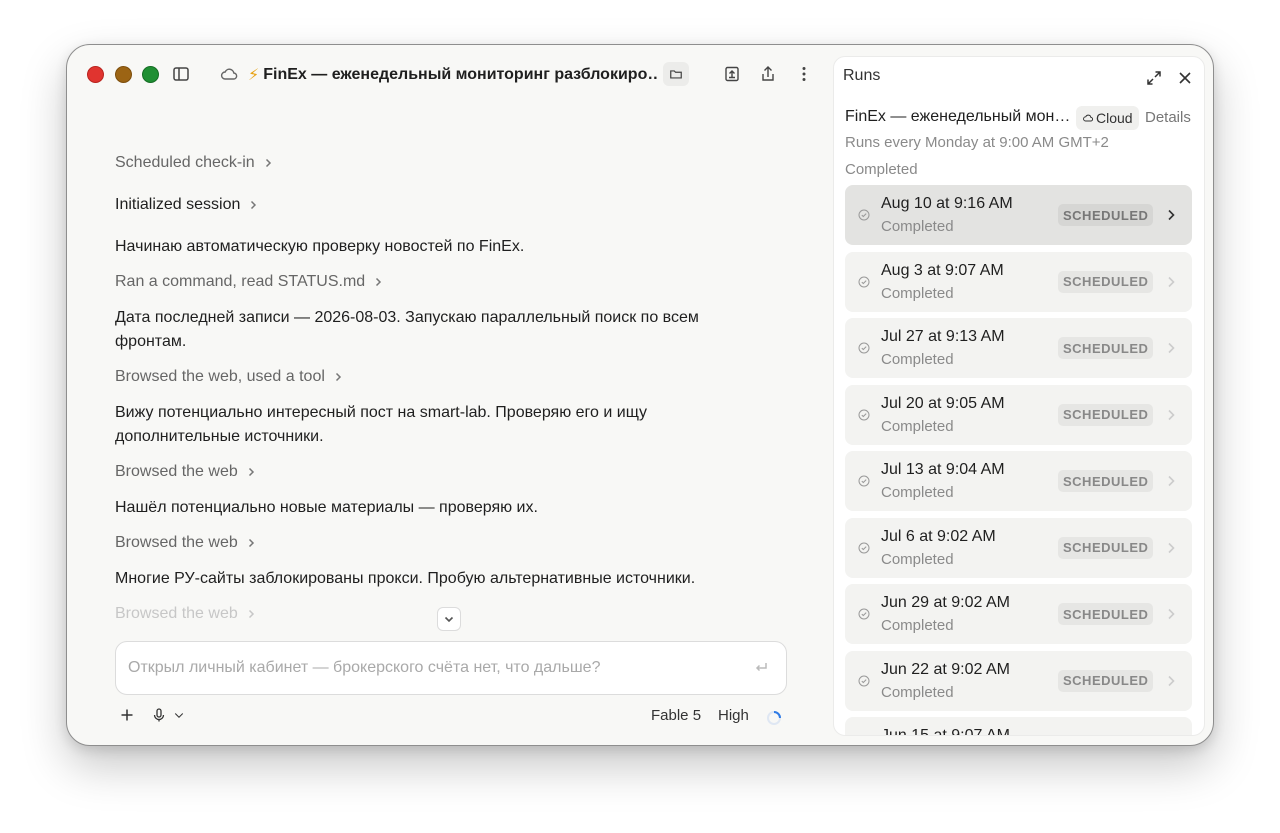 The width and height of the screenshot is (1280, 833). Describe the element at coordinates (428, 668) in the screenshot. I see `message-input` at that location.